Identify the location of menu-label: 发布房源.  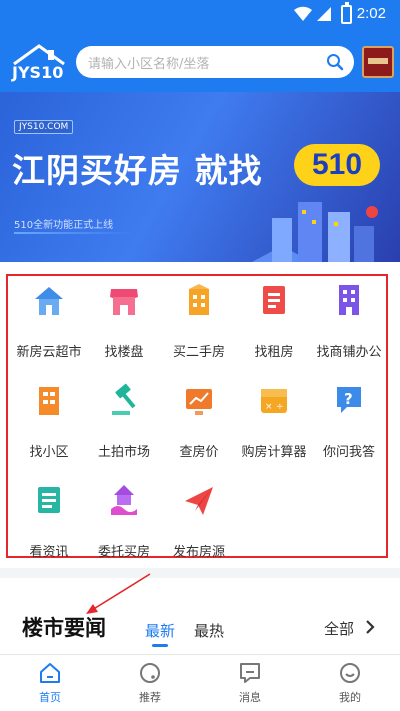
(198, 552).